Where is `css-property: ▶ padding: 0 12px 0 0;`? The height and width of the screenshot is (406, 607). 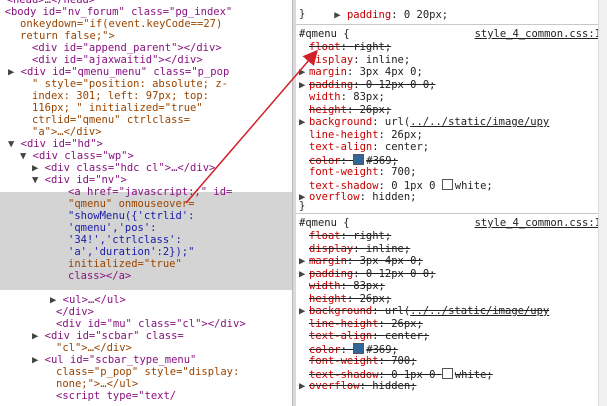
css-property: ▶ padding: 0 12px 0 0; is located at coordinates (367, 274).